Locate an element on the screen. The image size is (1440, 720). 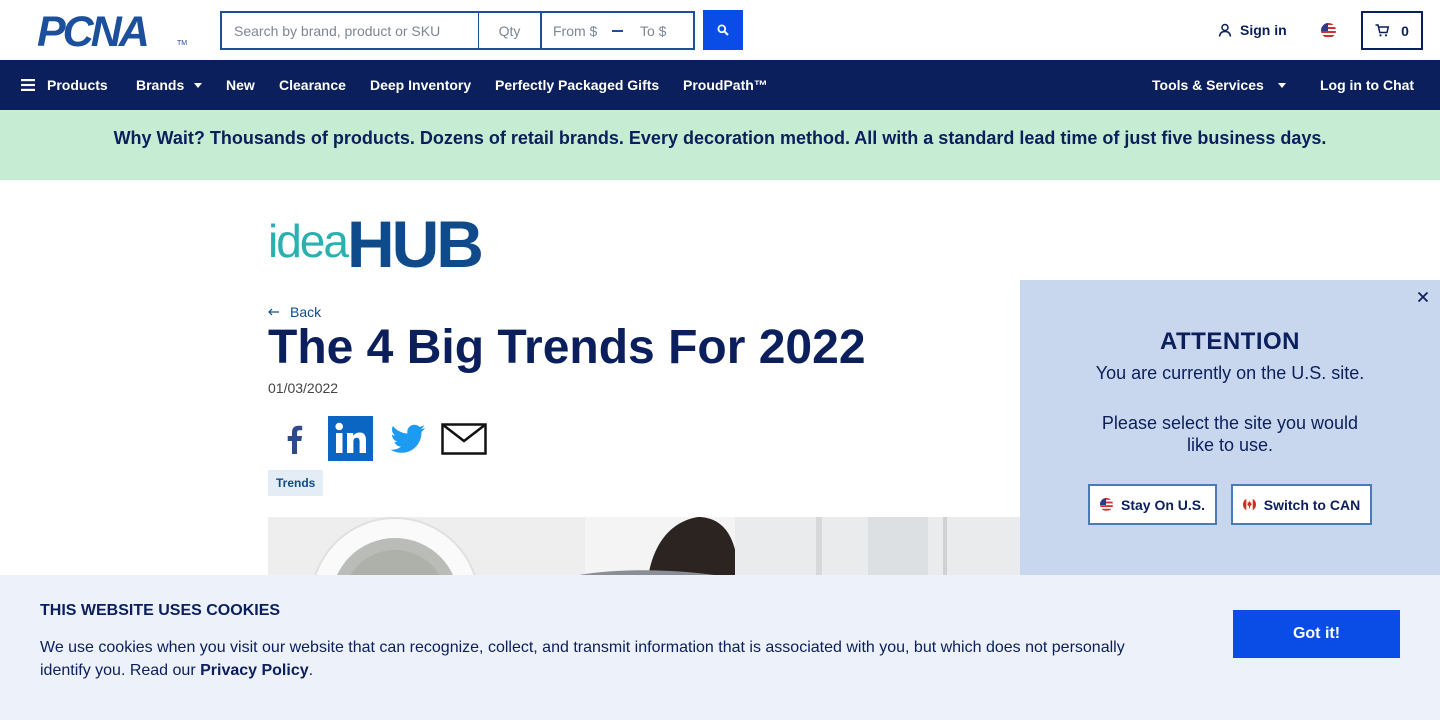
sign-in-label: Sign in is located at coordinates (1263, 30).